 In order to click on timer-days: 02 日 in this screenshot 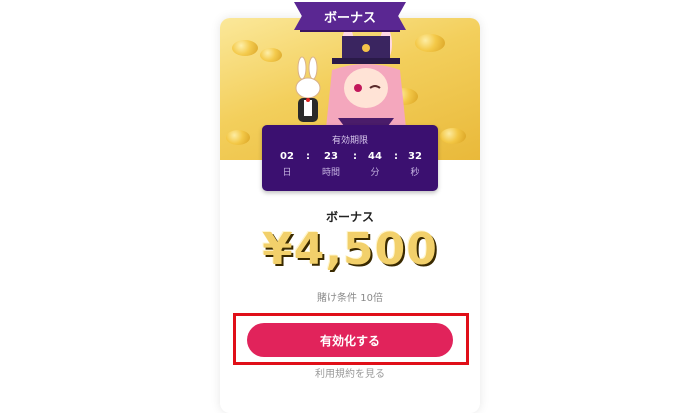, I will do `click(287, 164)`.